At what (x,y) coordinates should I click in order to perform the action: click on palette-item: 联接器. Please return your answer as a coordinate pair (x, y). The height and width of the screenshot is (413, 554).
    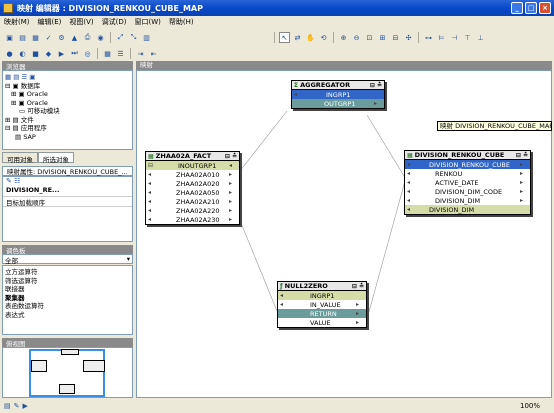
    Looking at the image, I should click on (67, 289).